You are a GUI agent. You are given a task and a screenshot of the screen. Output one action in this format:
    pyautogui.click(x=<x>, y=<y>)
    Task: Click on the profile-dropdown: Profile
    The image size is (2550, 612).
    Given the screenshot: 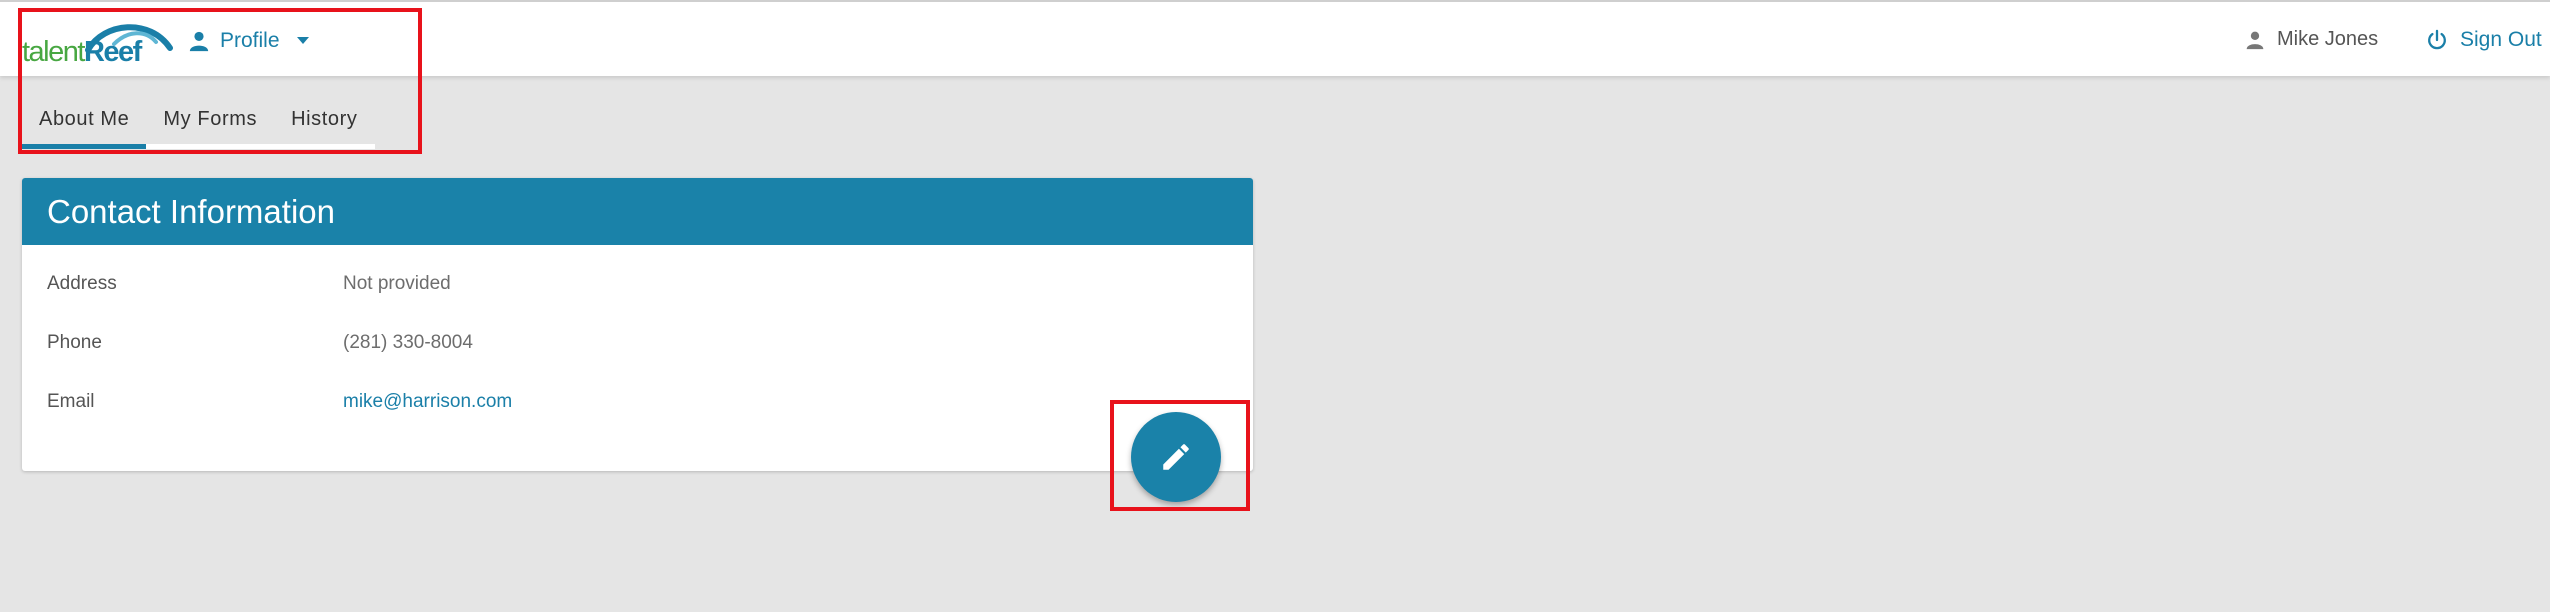 What is the action you would take?
    pyautogui.click(x=249, y=41)
    